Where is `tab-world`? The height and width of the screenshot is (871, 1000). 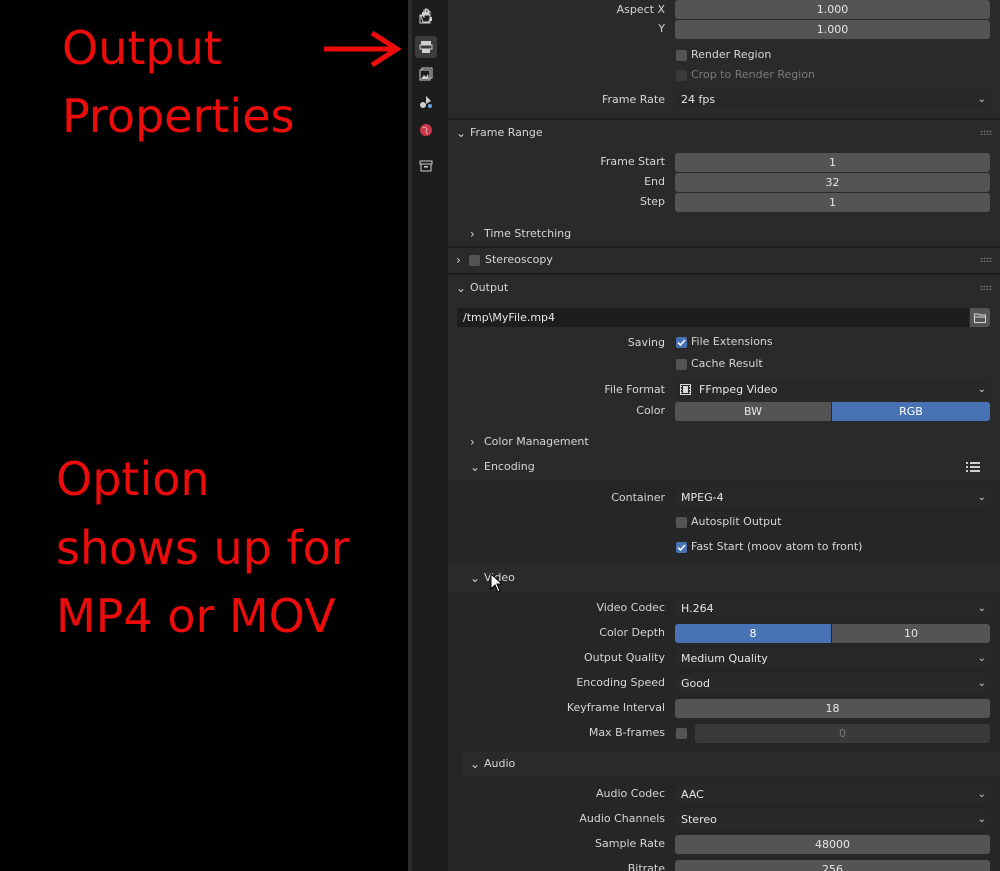
tab-world is located at coordinates (426, 130).